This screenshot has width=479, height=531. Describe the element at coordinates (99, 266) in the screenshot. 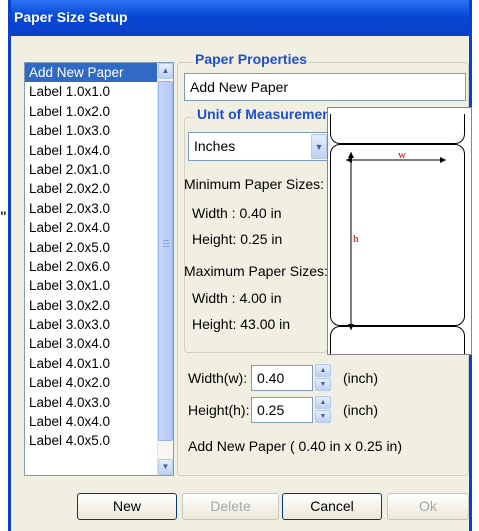

I see `list-item: Label 2.0x6.0` at that location.